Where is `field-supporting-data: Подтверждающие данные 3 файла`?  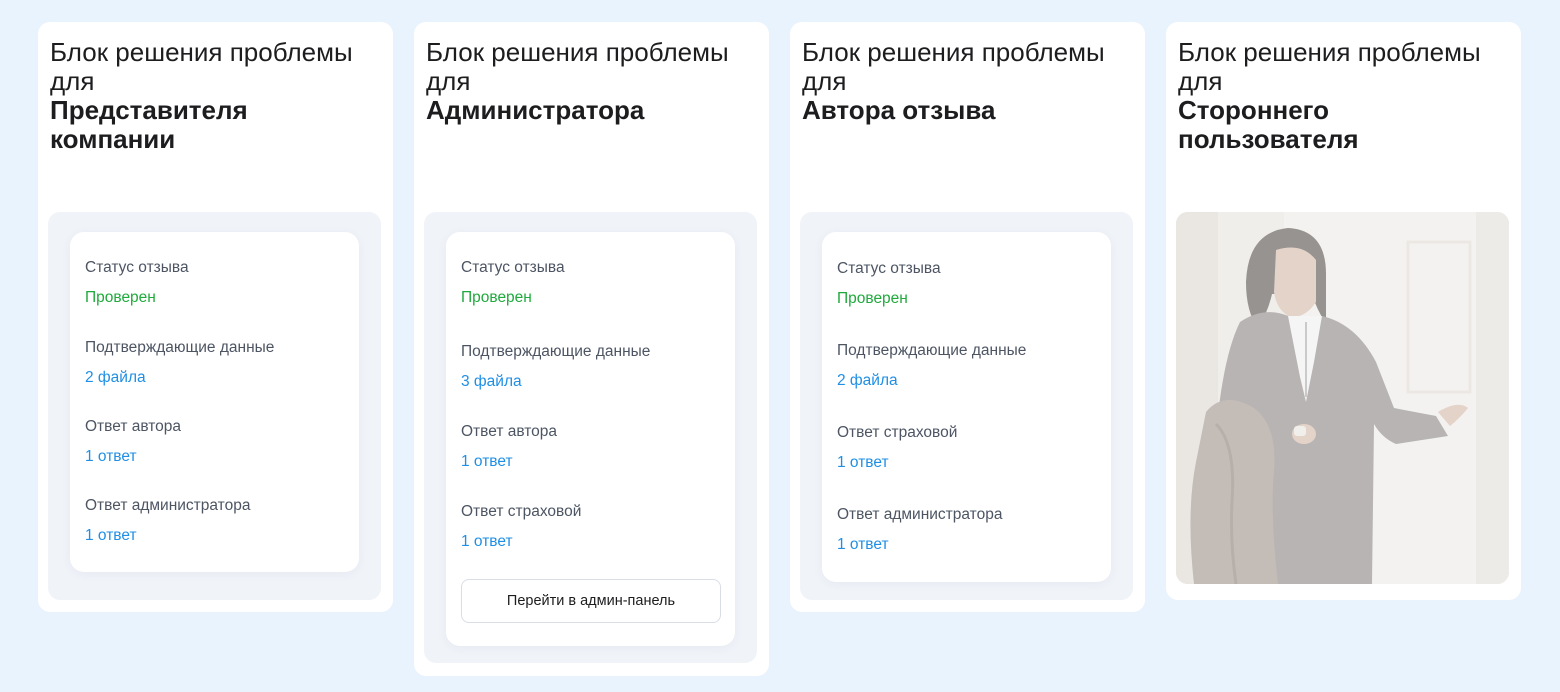
field-supporting-data: Подтверждающие данные 3 файла is located at coordinates (591, 367).